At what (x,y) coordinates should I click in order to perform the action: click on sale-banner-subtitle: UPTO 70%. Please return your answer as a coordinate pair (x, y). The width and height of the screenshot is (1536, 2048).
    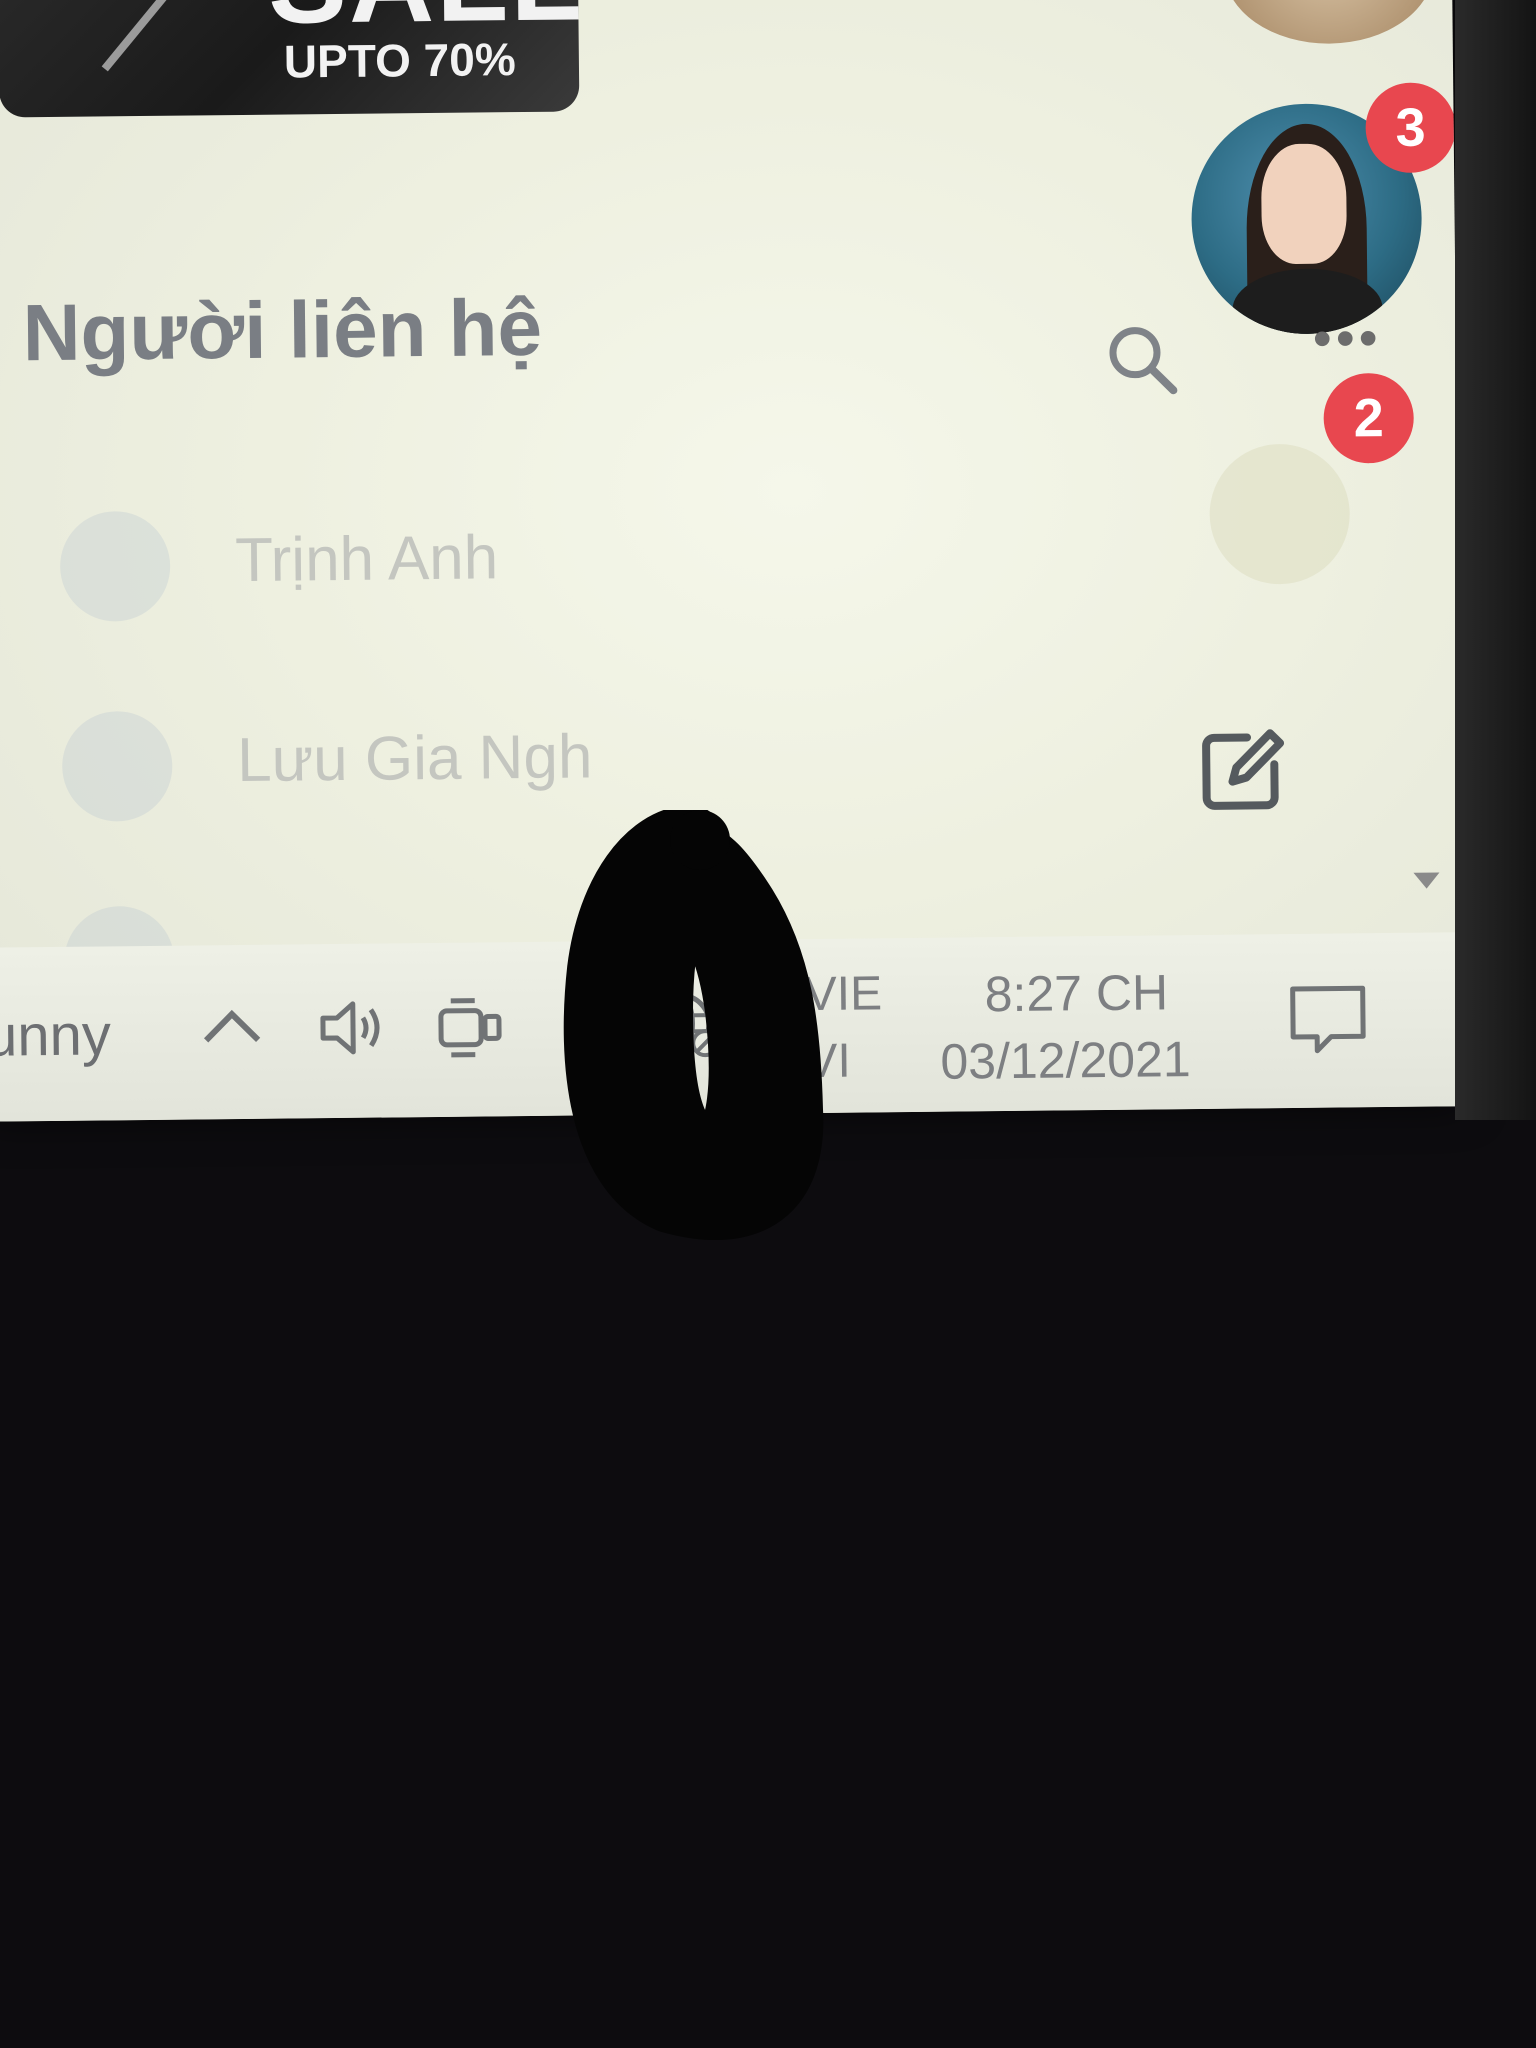
    Looking at the image, I should click on (399, 60).